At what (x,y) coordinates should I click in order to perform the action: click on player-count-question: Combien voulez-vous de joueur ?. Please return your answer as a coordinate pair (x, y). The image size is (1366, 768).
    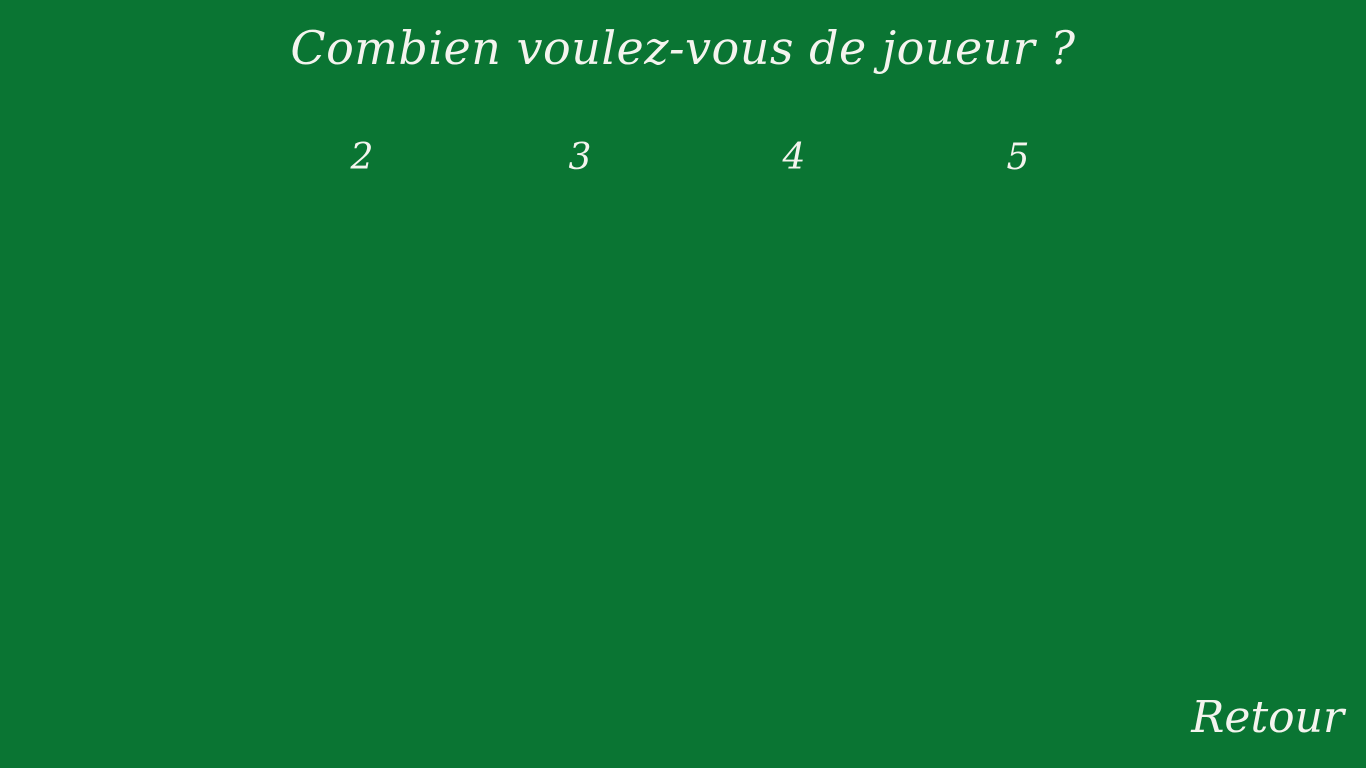
    Looking at the image, I should click on (683, 48).